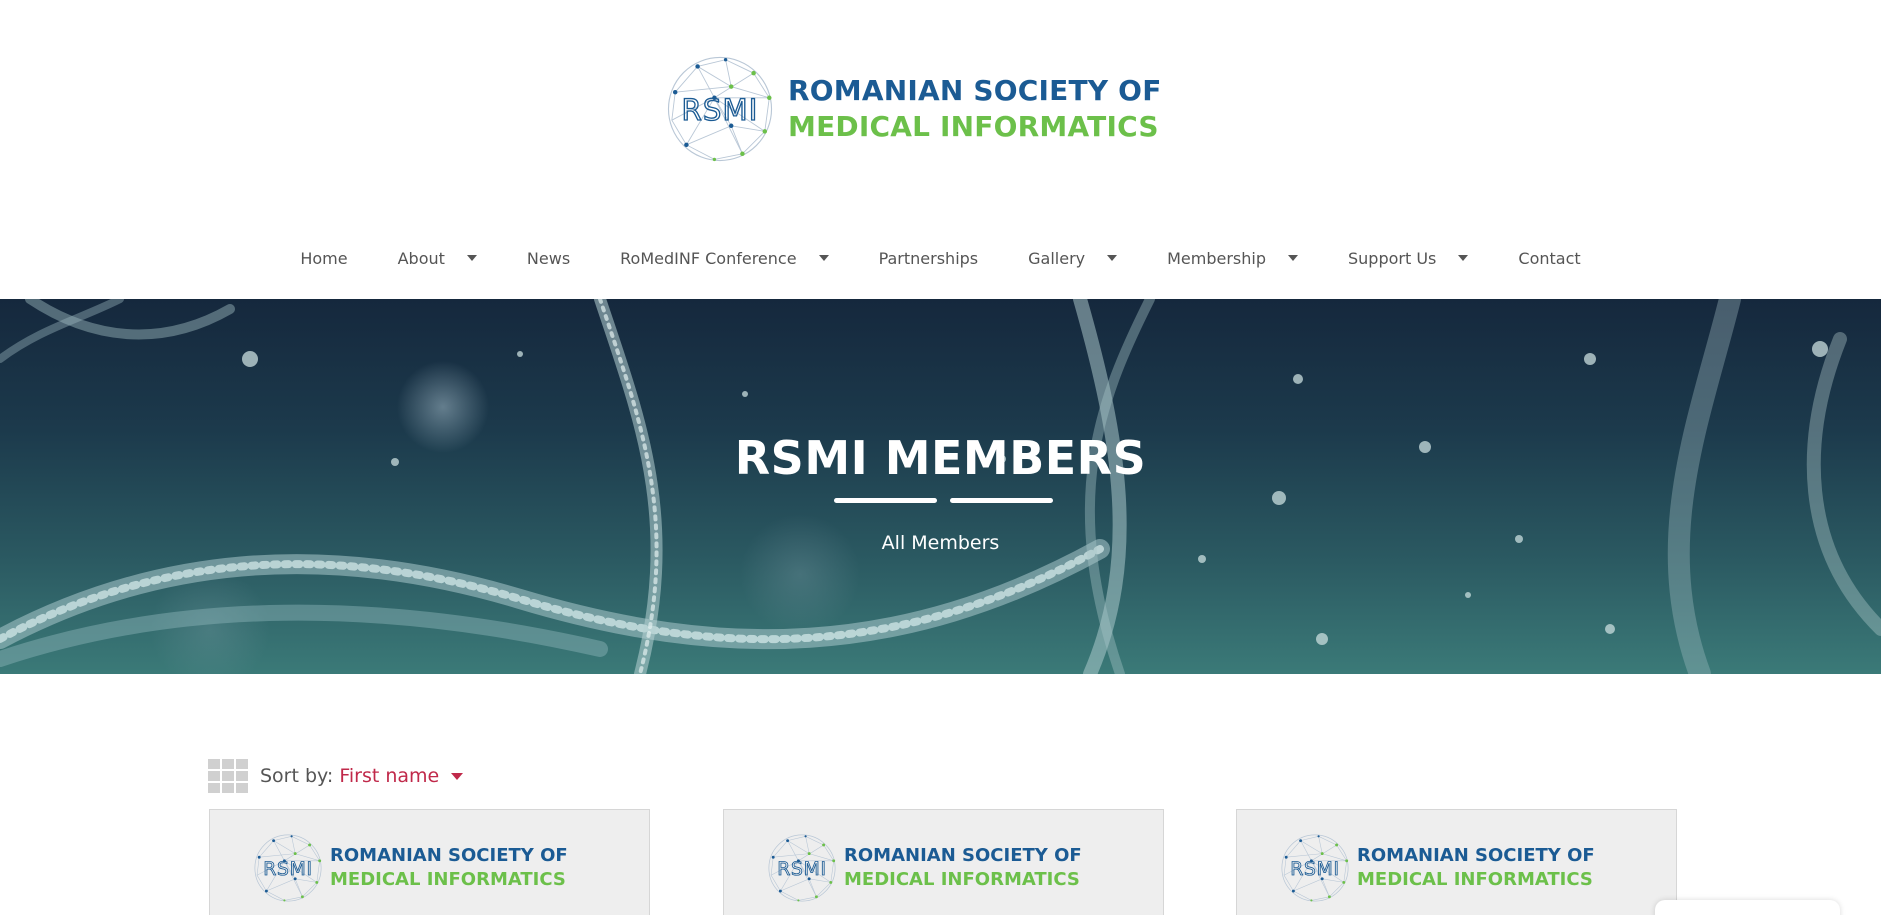  I want to click on title-underline-right, so click(1001, 500).